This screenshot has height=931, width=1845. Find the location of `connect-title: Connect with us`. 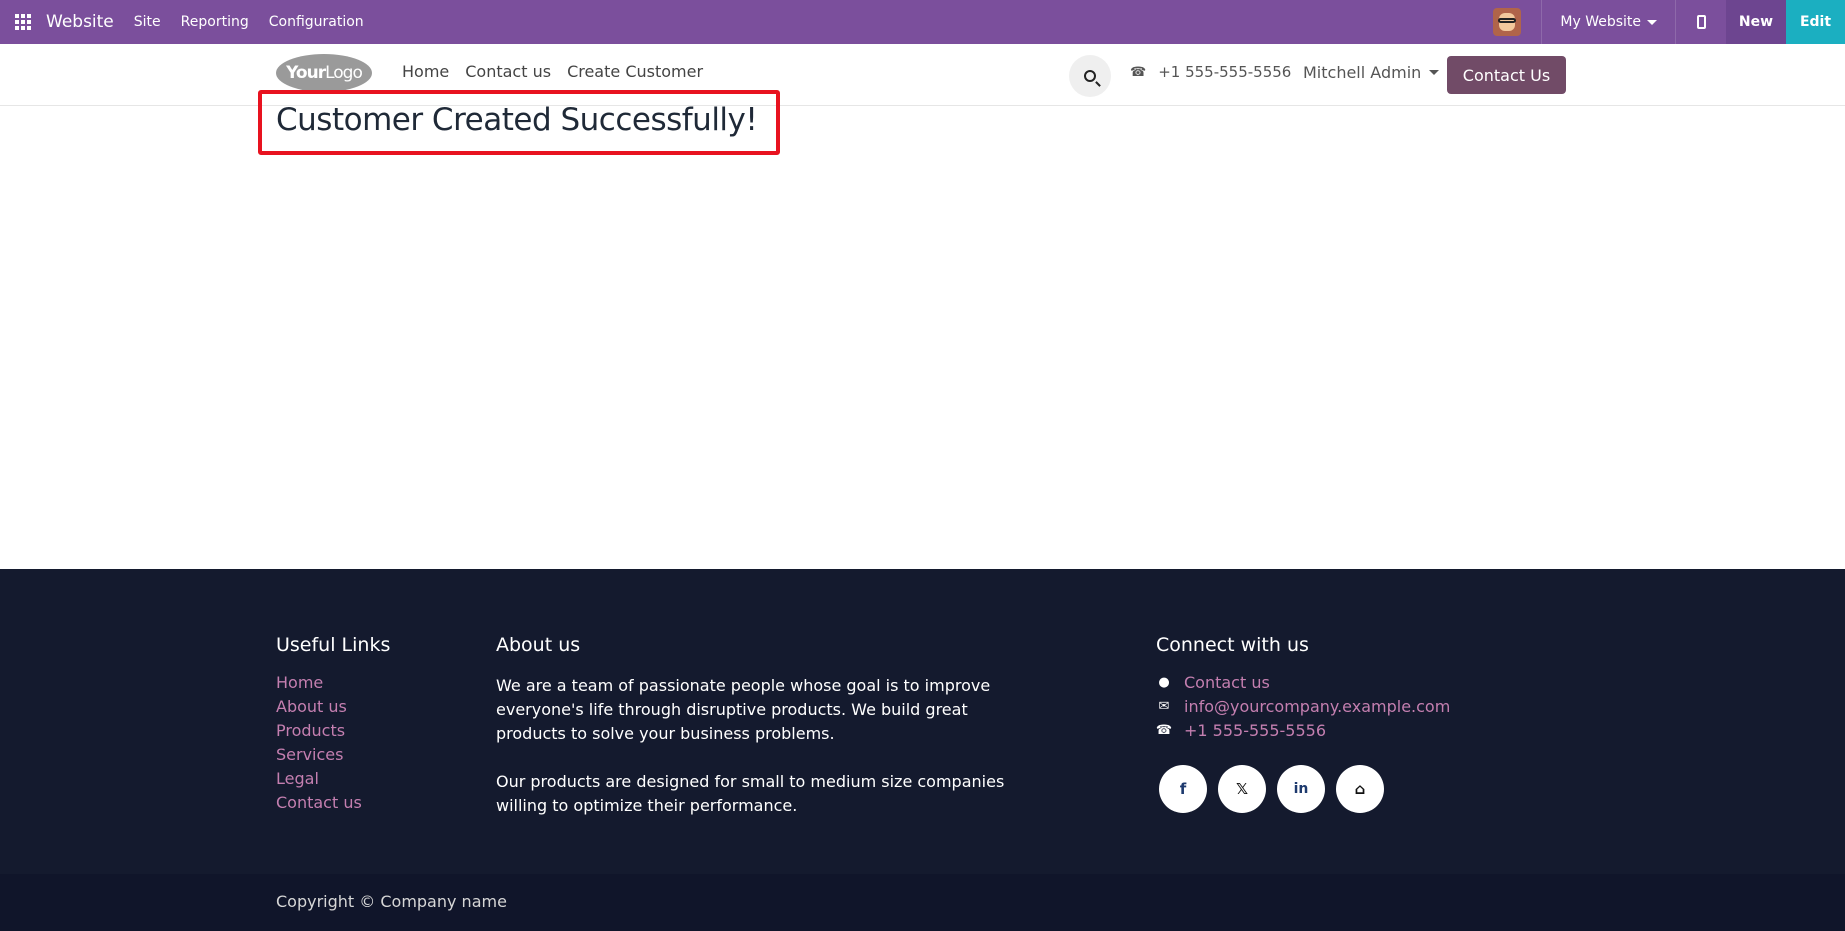

connect-title: Connect with us is located at coordinates (1232, 645).